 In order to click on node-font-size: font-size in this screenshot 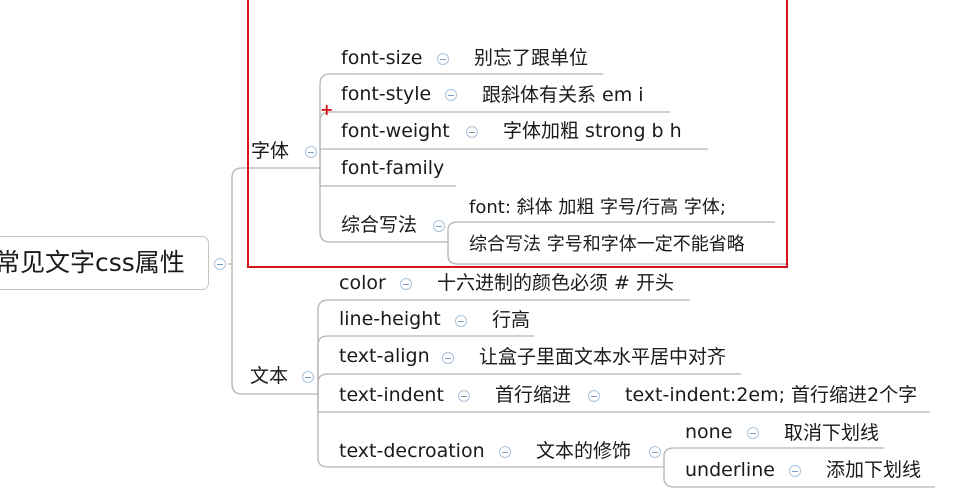, I will do `click(382, 58)`.